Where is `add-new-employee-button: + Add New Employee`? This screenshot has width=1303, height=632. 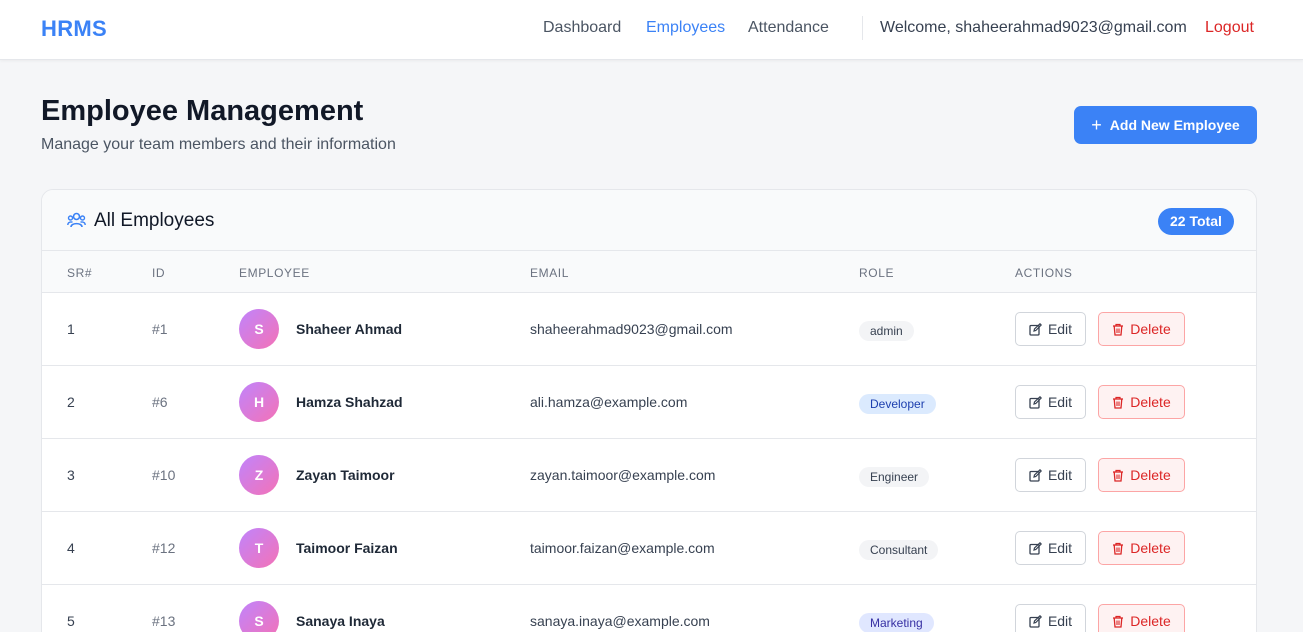
add-new-employee-button: + Add New Employee is located at coordinates (1165, 125).